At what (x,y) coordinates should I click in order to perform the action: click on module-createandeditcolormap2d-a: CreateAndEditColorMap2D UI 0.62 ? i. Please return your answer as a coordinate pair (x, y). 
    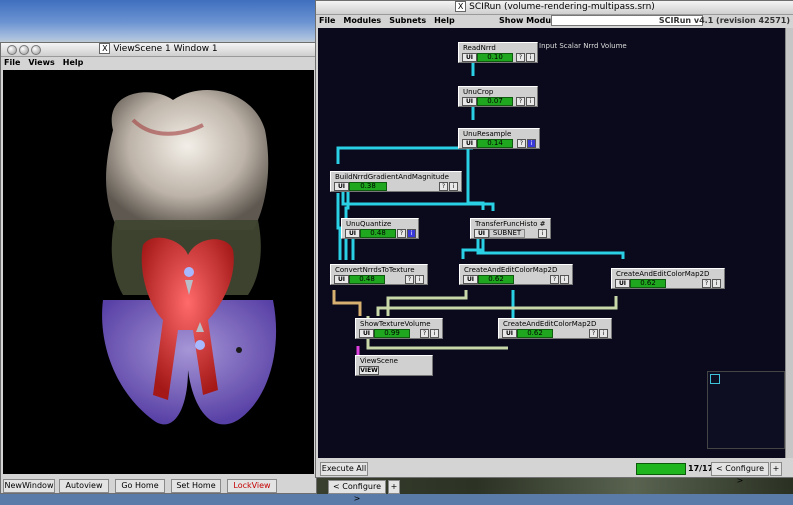
    Looking at the image, I should click on (516, 274).